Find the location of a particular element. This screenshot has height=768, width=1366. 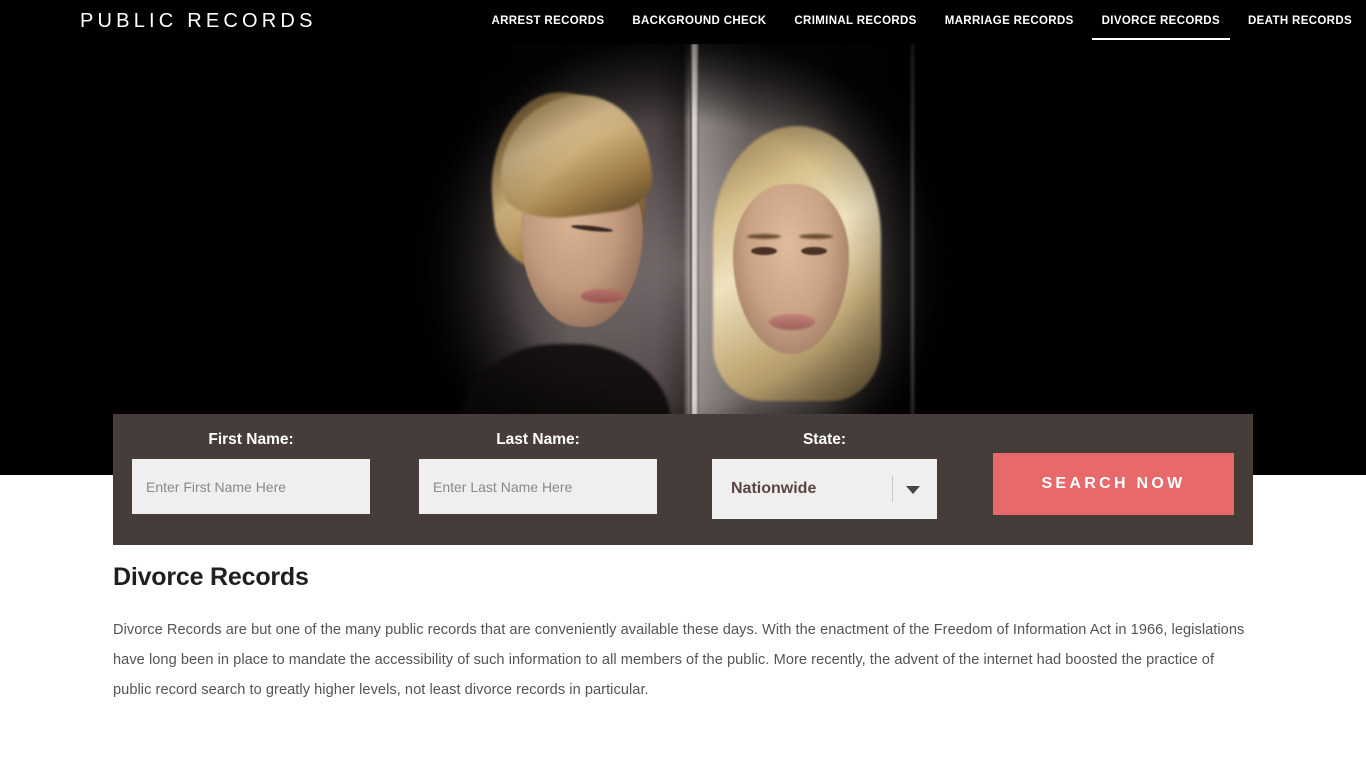

state-field-group: State: Nationwide is located at coordinates (824, 475).